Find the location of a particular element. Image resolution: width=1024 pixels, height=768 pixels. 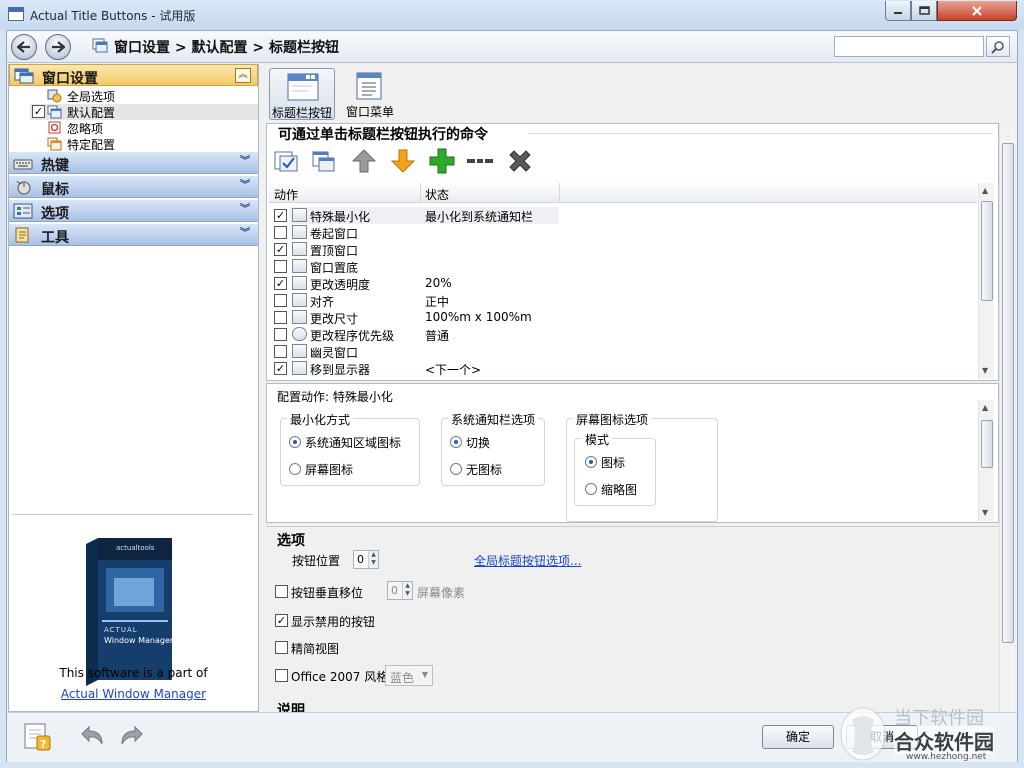

table-row: 更改程序优先级 普通 is located at coordinates (623, 334).